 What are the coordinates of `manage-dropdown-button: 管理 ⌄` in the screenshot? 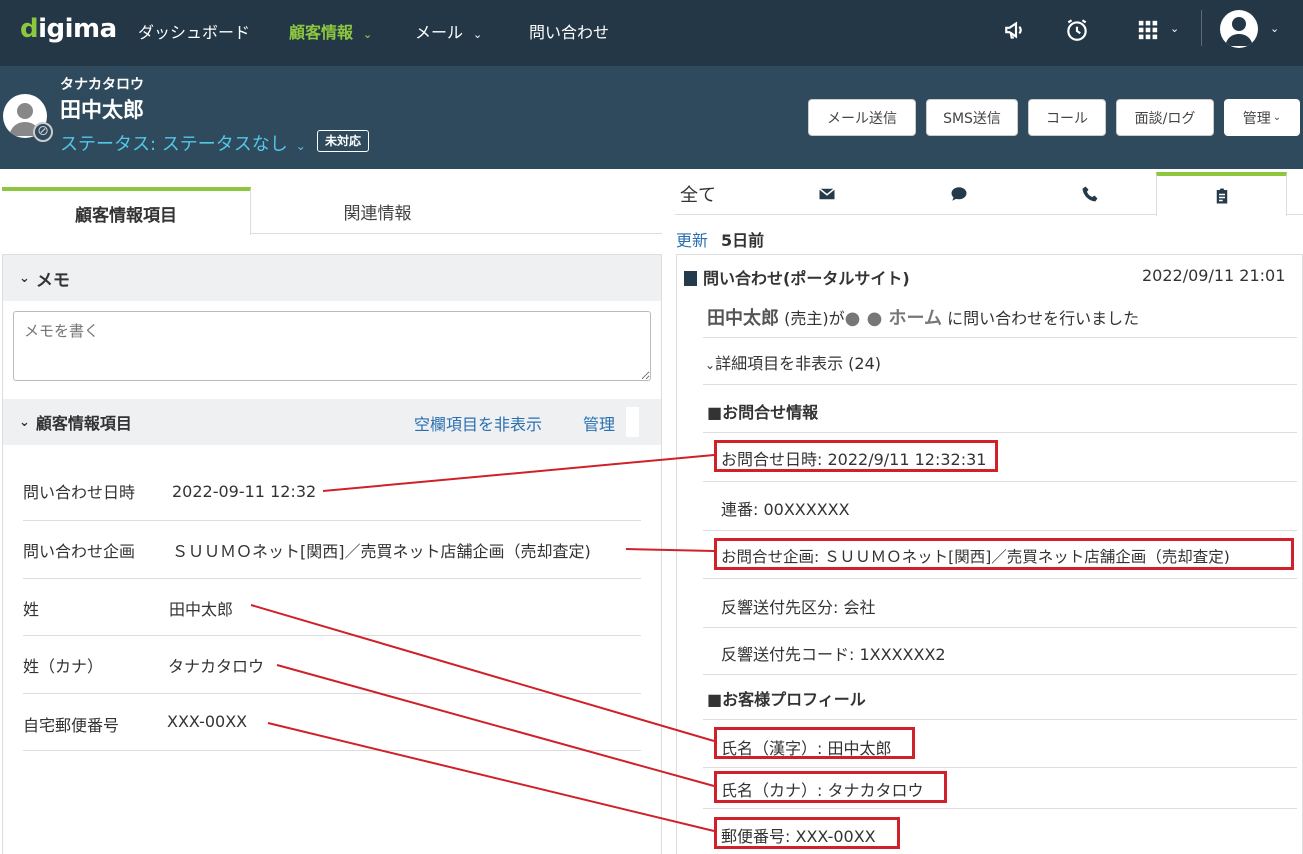 It's located at (1262, 117).